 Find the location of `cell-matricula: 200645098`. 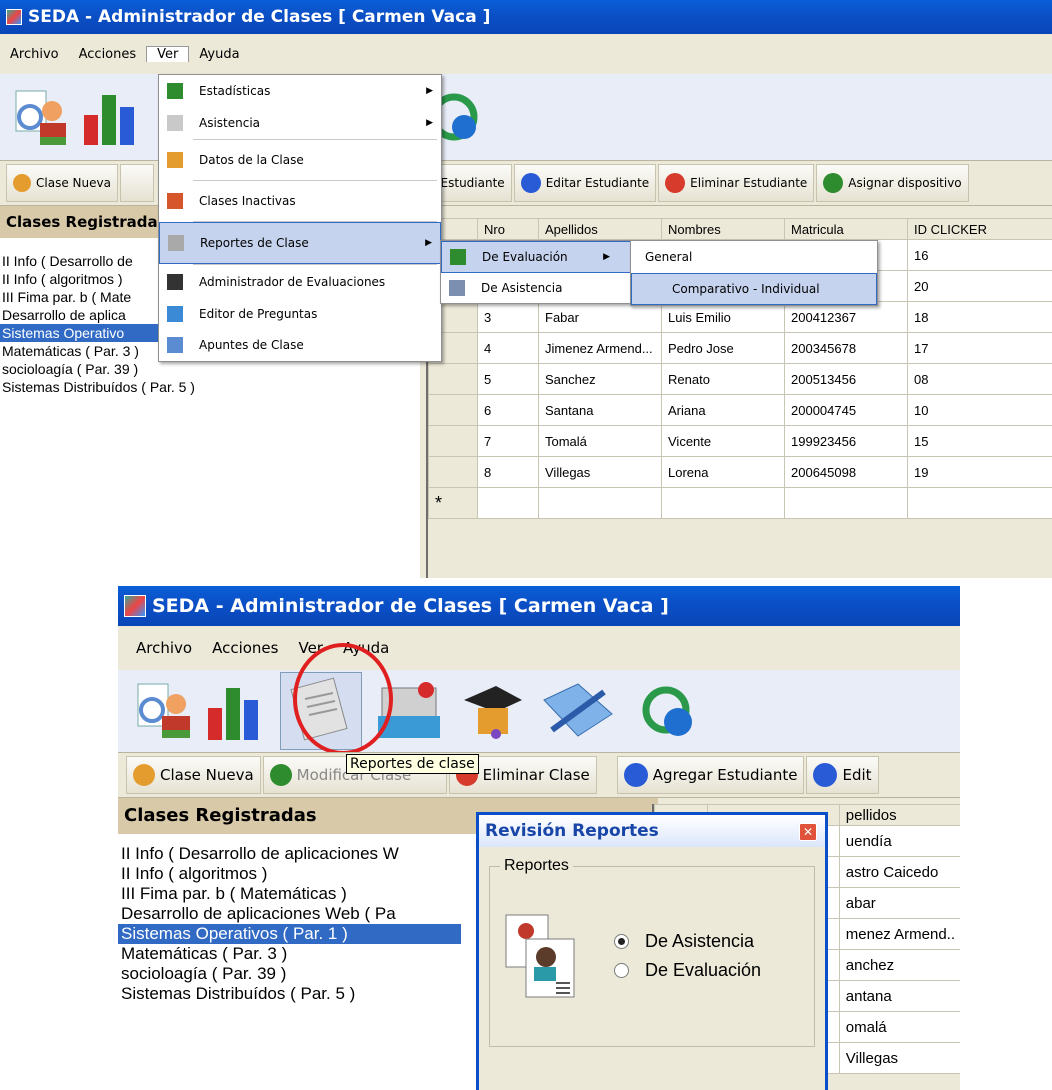

cell-matricula: 200645098 is located at coordinates (846, 472).